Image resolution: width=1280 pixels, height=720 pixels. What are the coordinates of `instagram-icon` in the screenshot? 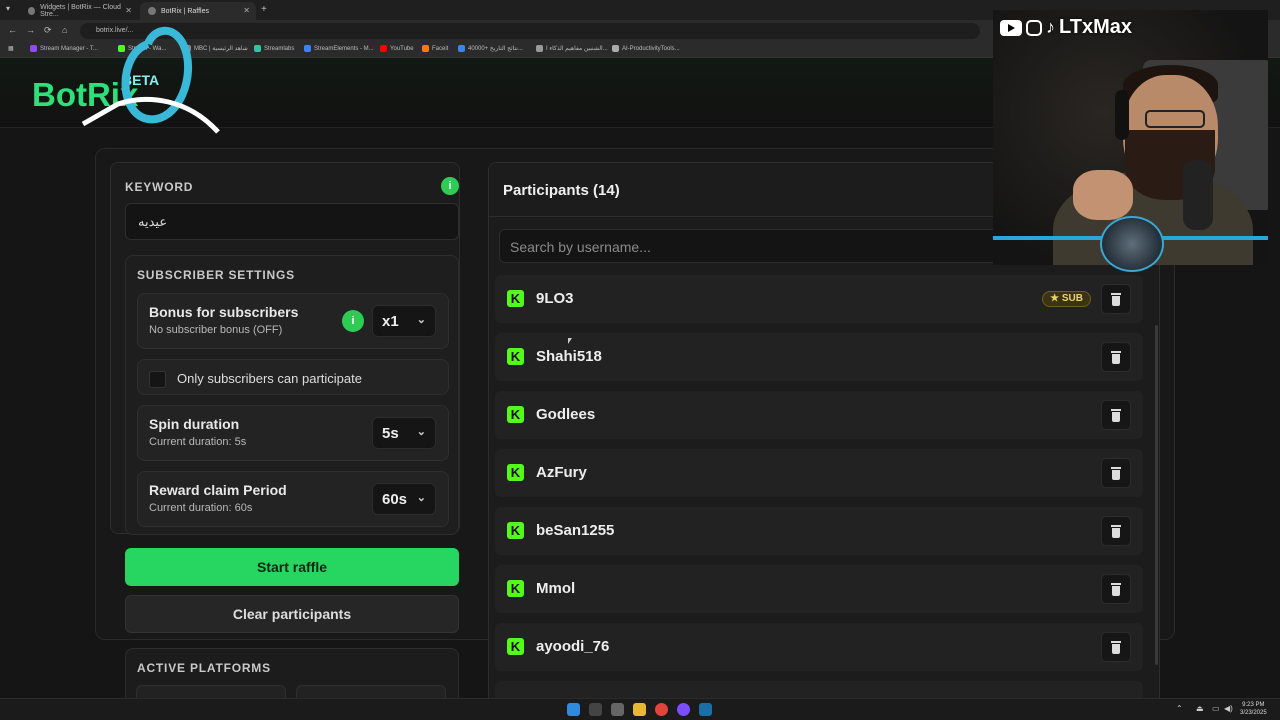 It's located at (1034, 27).